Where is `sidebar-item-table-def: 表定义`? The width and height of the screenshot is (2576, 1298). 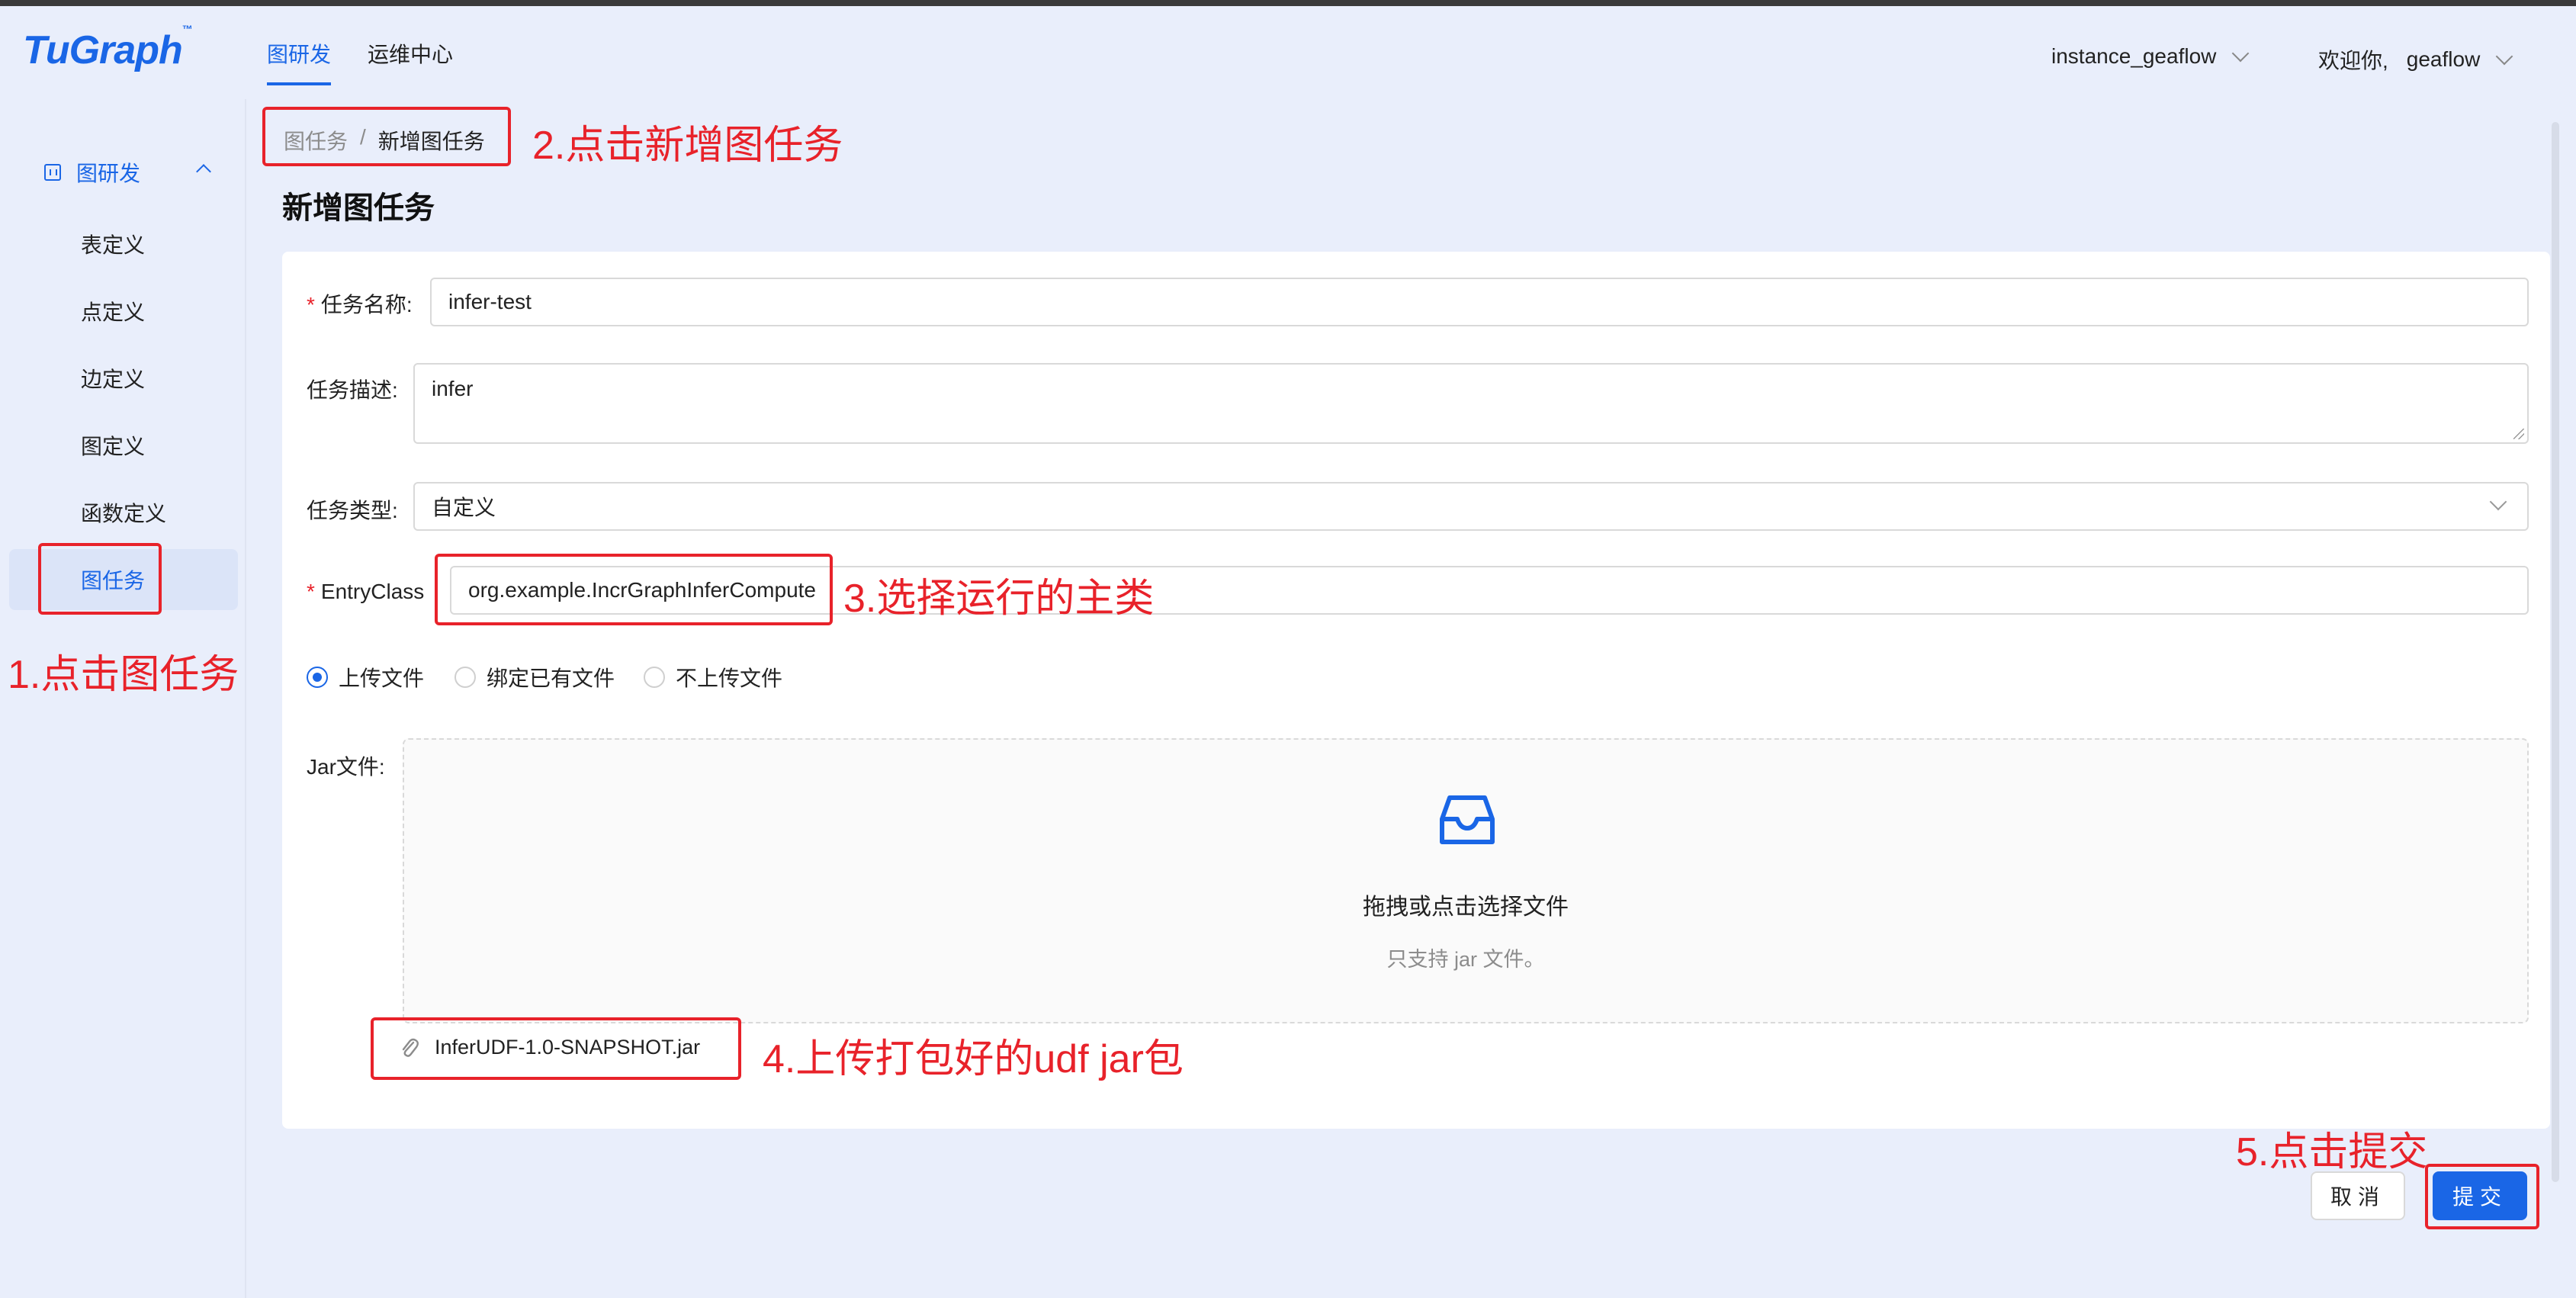 sidebar-item-table-def: 表定义 is located at coordinates (113, 244).